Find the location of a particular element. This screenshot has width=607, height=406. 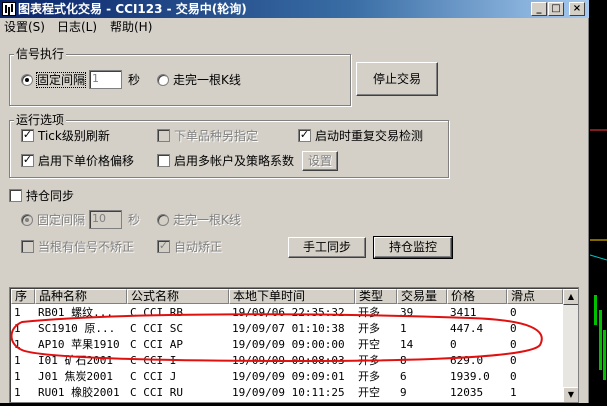

chart-fragment is located at coordinates (598, 254).